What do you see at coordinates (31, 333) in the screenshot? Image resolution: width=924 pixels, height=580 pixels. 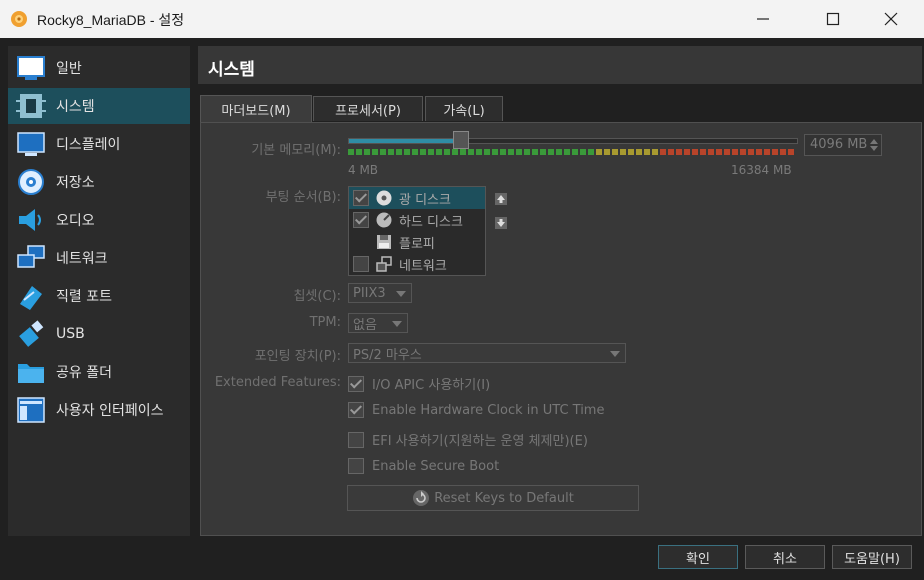 I see `usb-icon` at bounding box center [31, 333].